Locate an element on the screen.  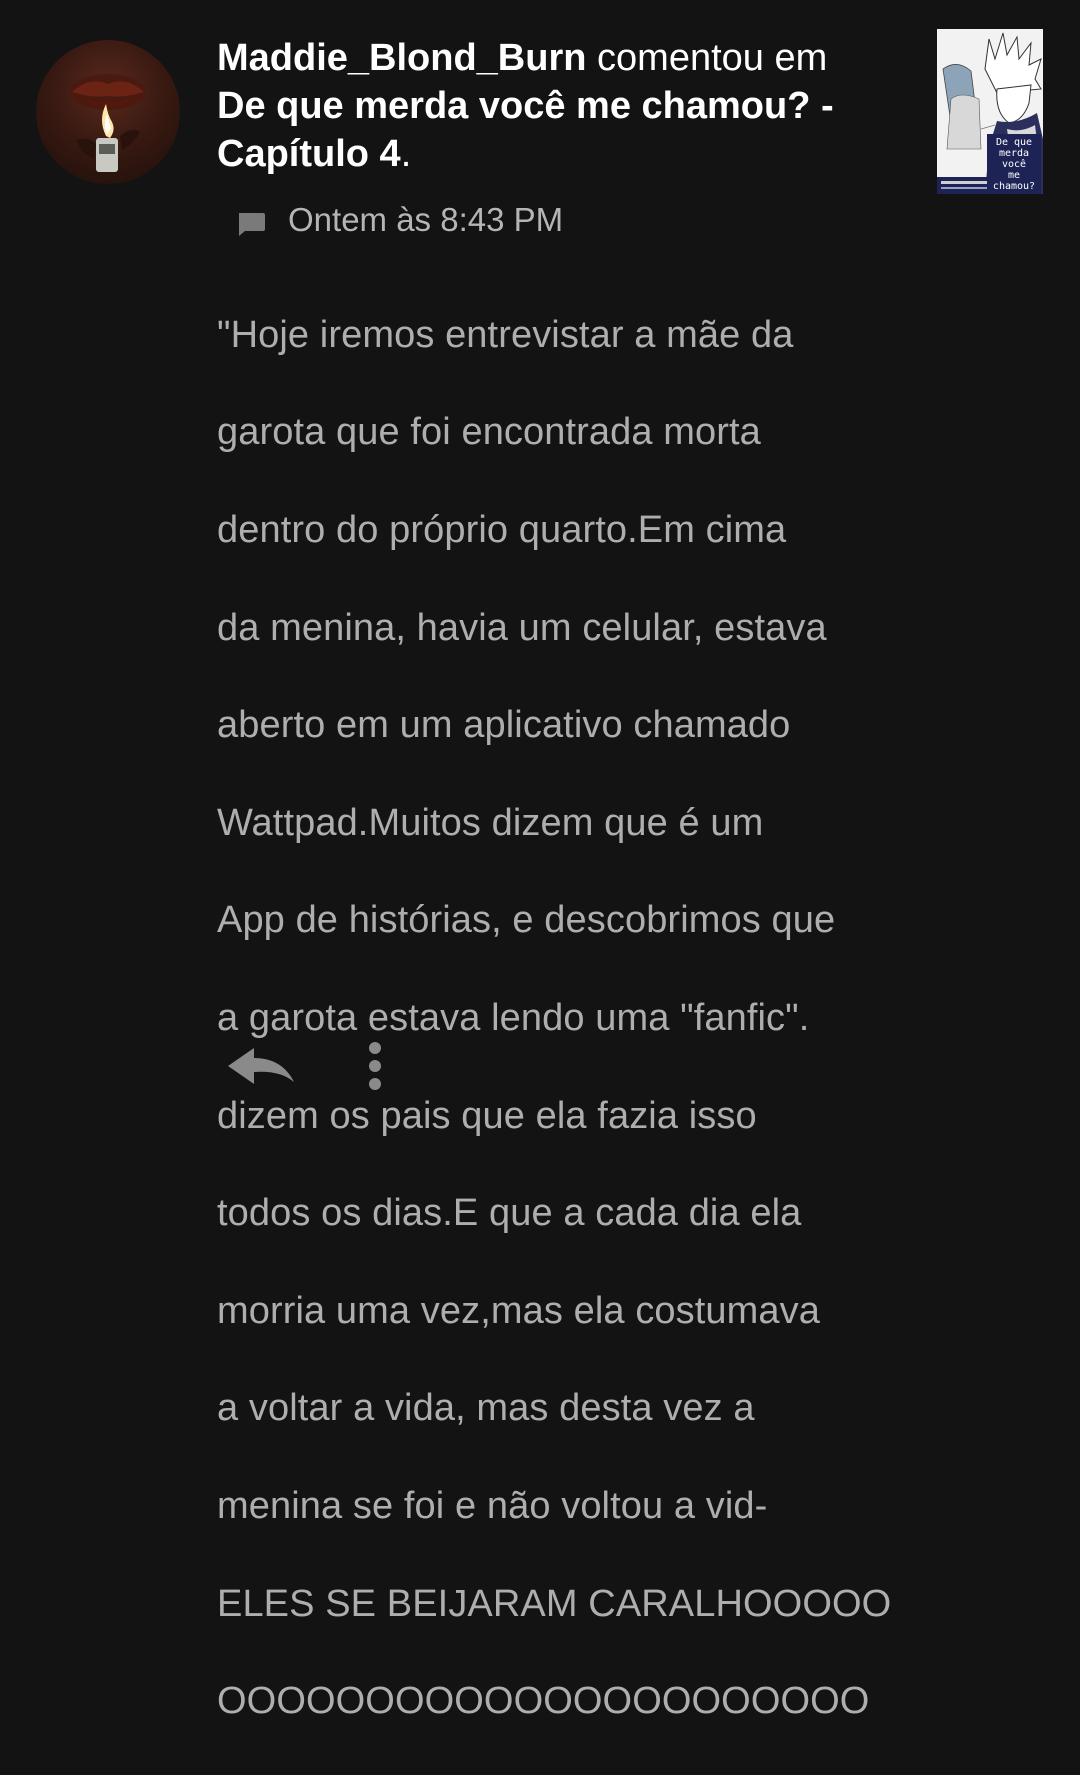
more-vertical-icon is located at coordinates (375, 1066).